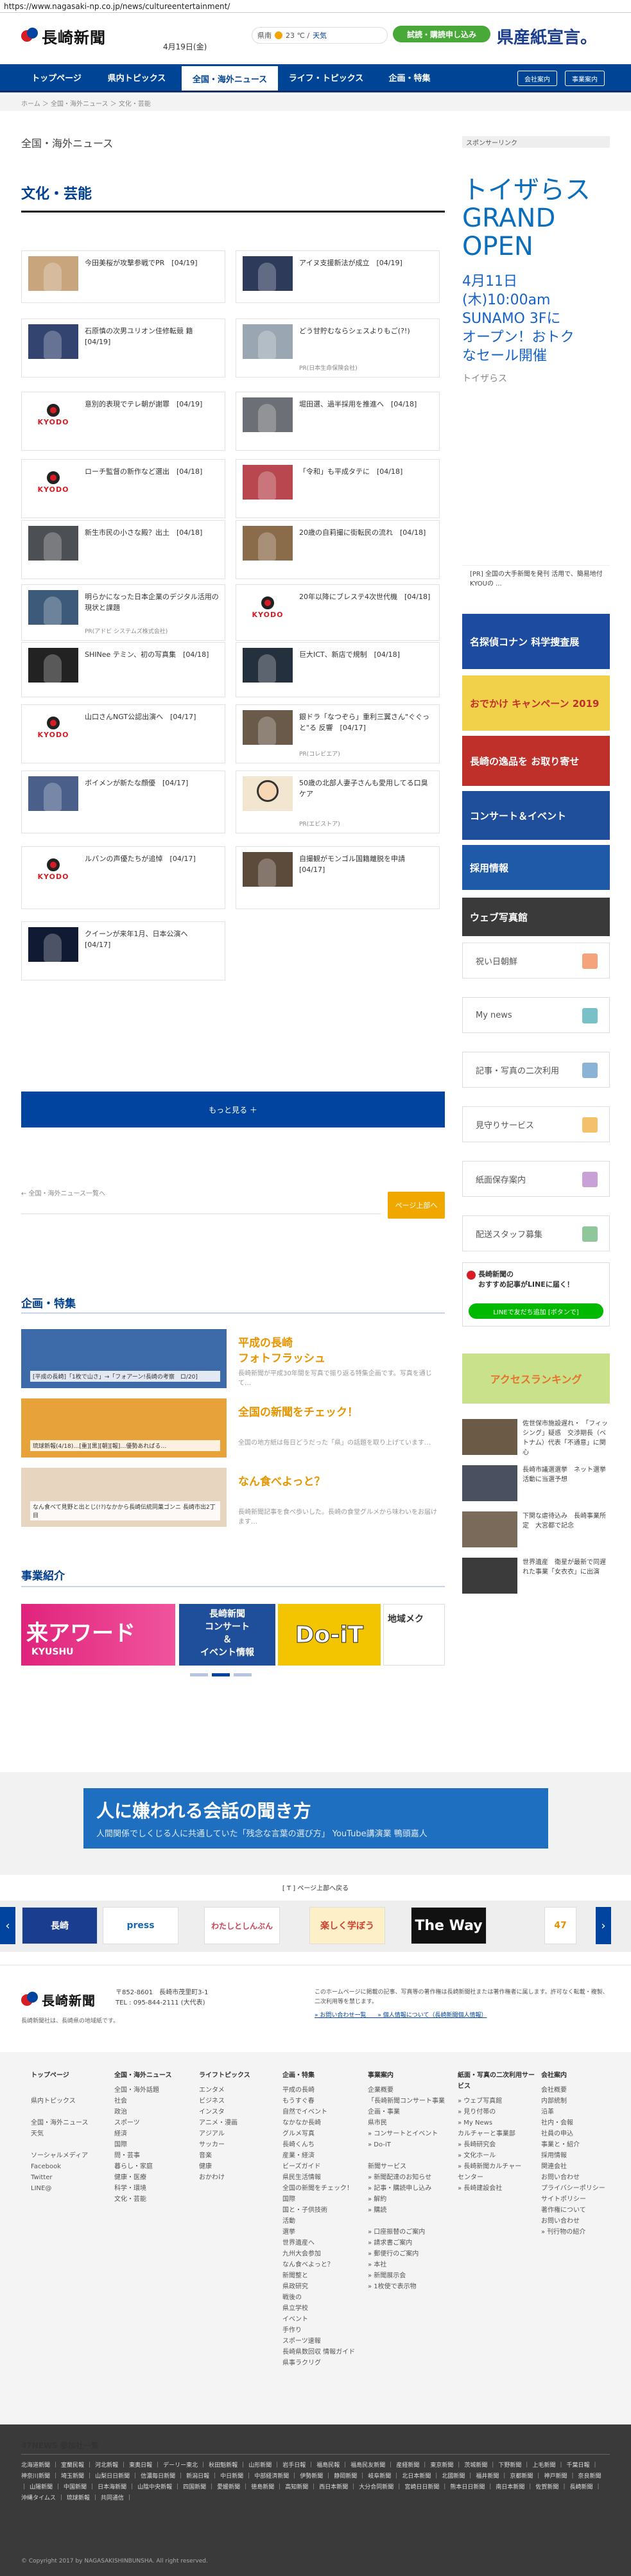  Describe the element at coordinates (228, 2487) in the screenshot. I see `news47-link: 愛媛新聞` at that location.